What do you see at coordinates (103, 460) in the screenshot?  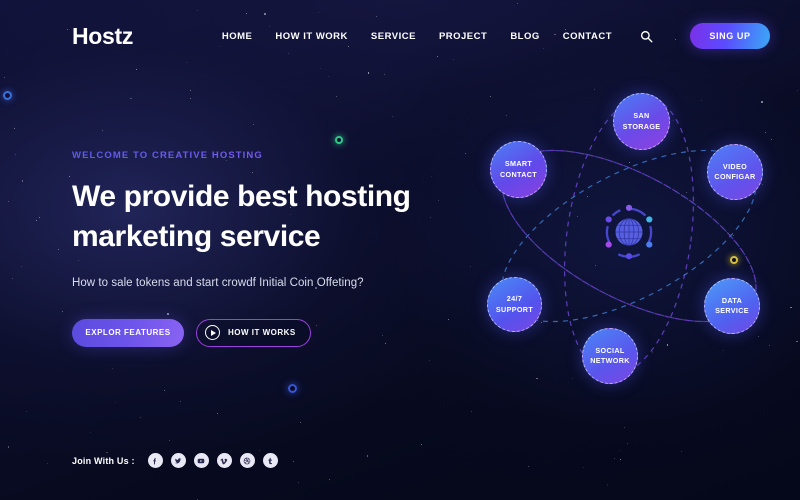 I see `social-label: Join With Us :` at bounding box center [103, 460].